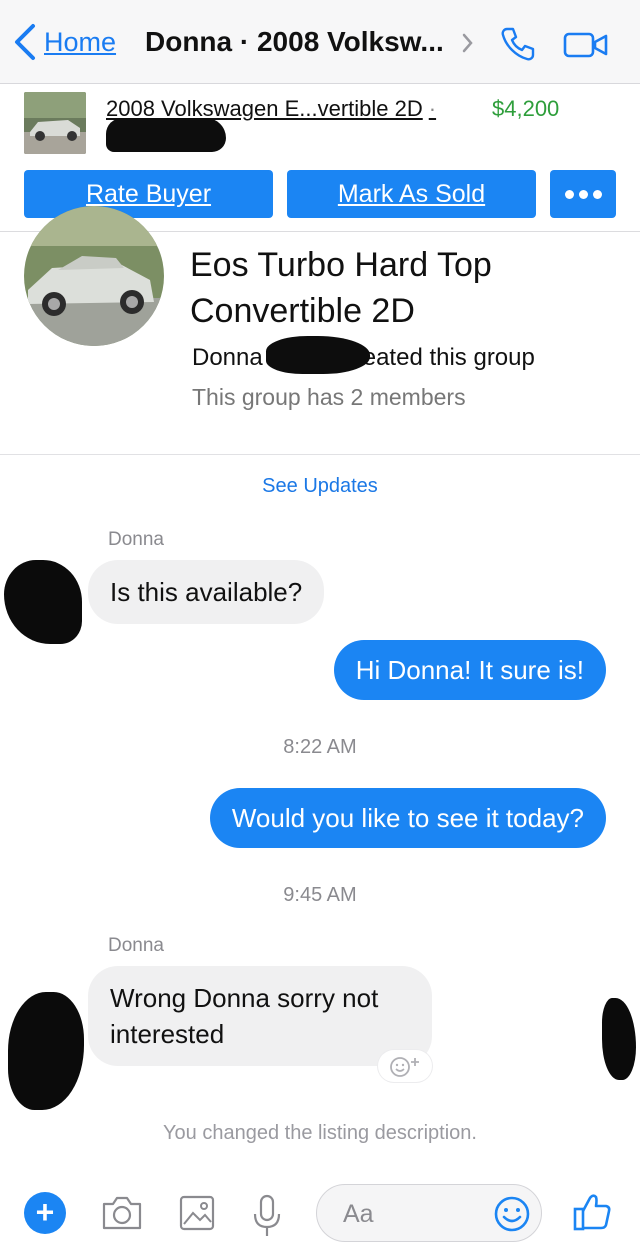 The height and width of the screenshot is (1258, 640). What do you see at coordinates (586, 45) in the screenshot?
I see `video-call-icon` at bounding box center [586, 45].